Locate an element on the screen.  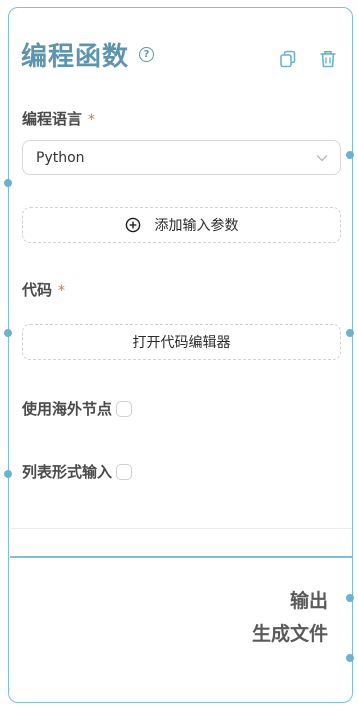
divider is located at coordinates (181, 528).